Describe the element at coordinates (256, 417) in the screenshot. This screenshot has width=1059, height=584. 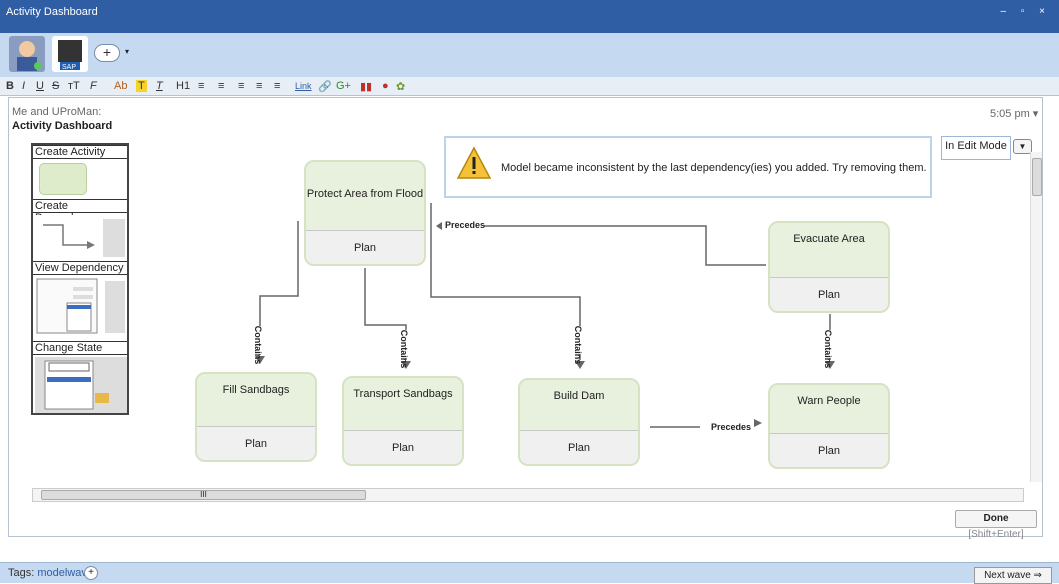
I see `activity-node: Fill Sandbags Plan` at that location.